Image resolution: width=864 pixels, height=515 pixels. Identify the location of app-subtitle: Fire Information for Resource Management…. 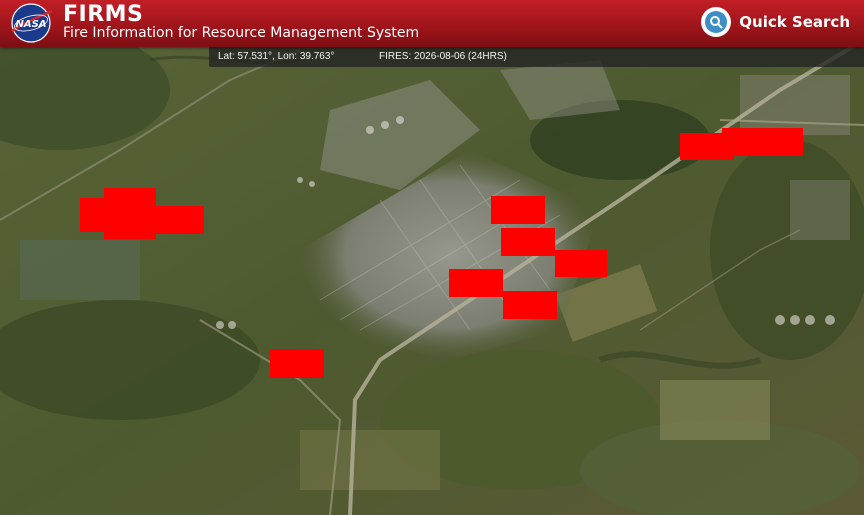
(241, 33).